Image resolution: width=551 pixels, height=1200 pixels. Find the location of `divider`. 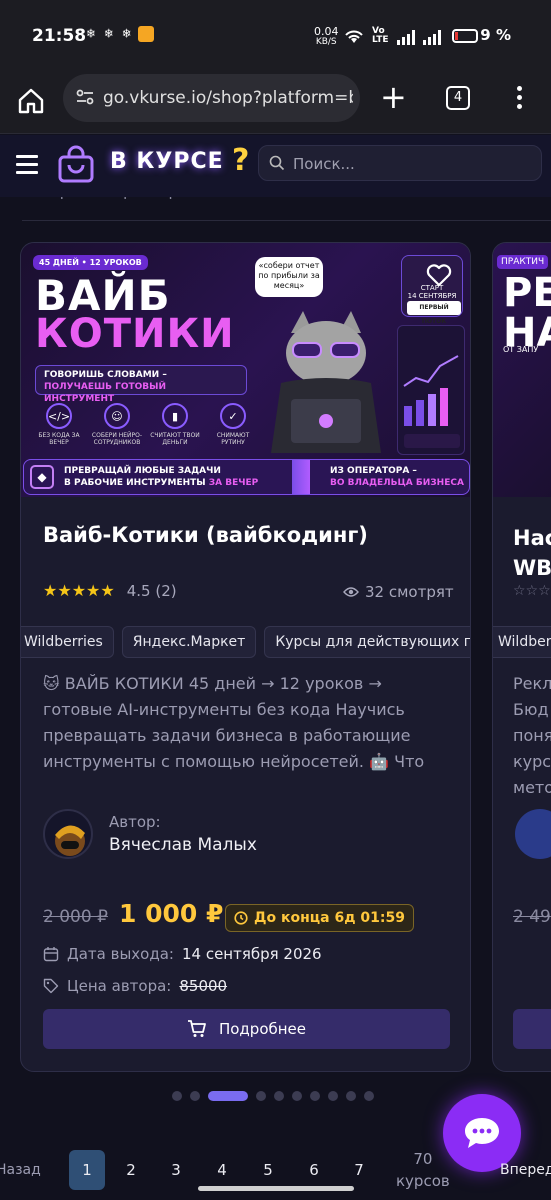

divider is located at coordinates (286, 220).